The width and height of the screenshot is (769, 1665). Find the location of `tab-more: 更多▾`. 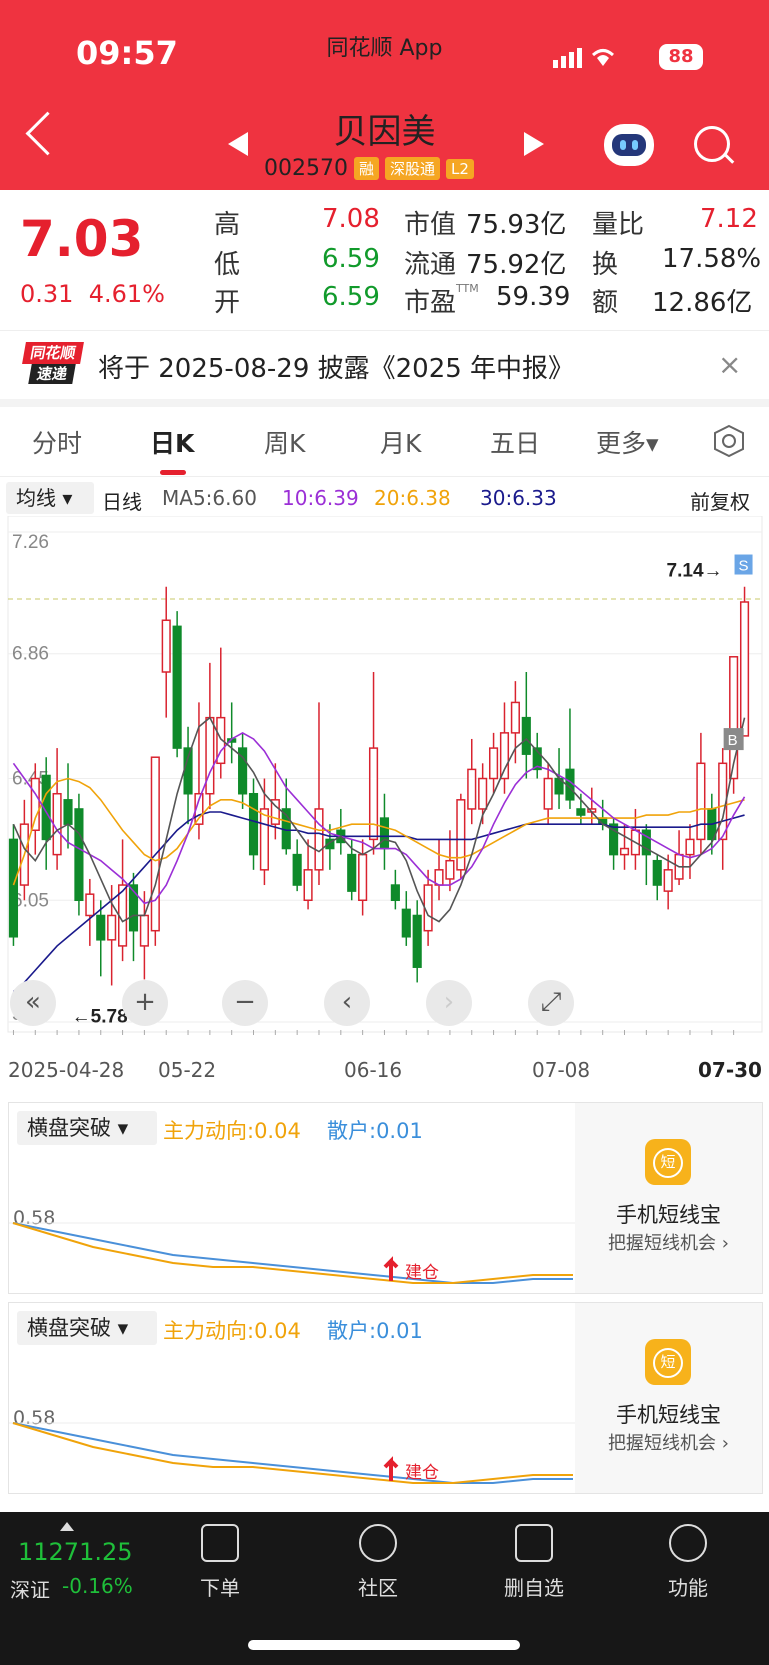

tab-more: 更多▾ is located at coordinates (627, 442).